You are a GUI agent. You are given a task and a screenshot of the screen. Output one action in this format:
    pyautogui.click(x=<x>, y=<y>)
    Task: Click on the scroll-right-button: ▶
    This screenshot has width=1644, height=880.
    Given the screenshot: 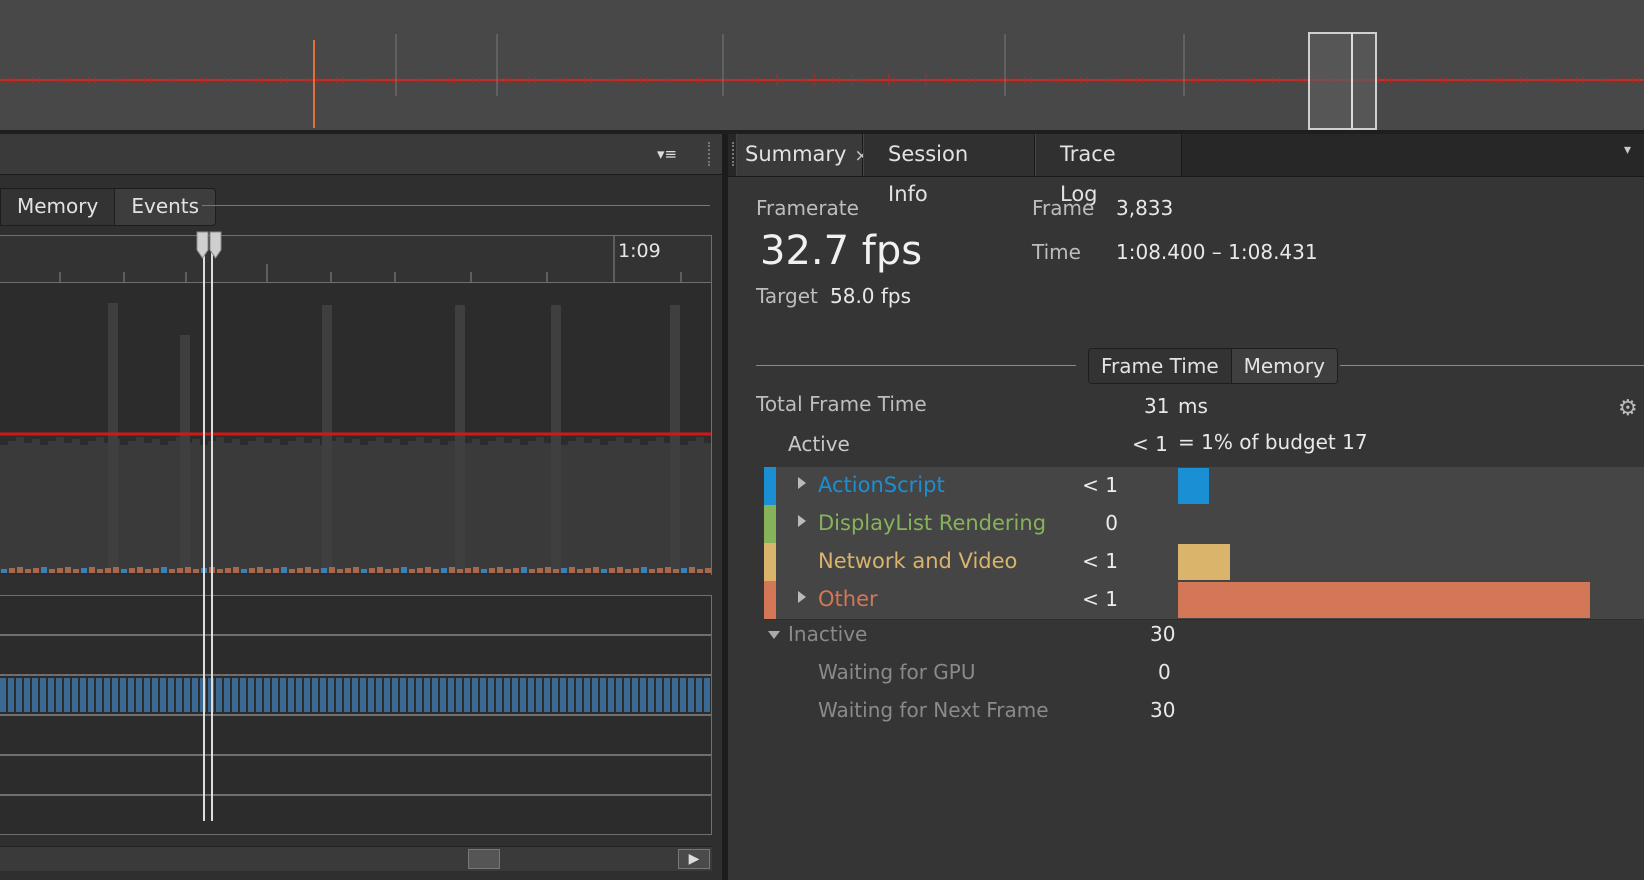 What is the action you would take?
    pyautogui.click(x=694, y=859)
    